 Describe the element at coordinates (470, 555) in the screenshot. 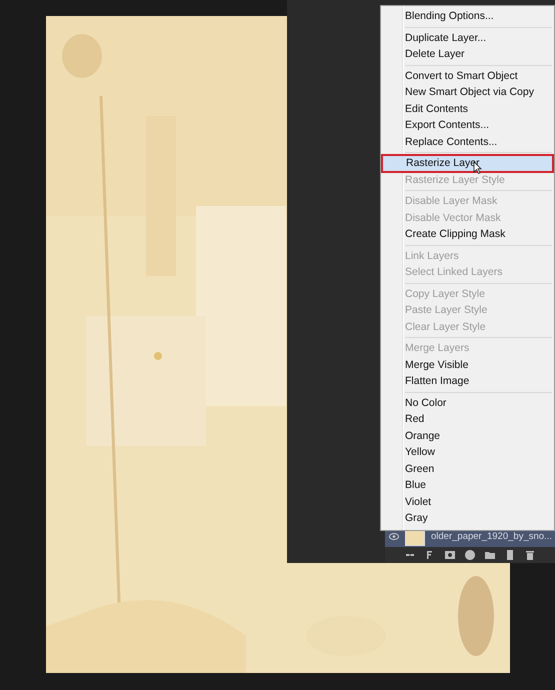

I see `adjustment-icon` at that location.